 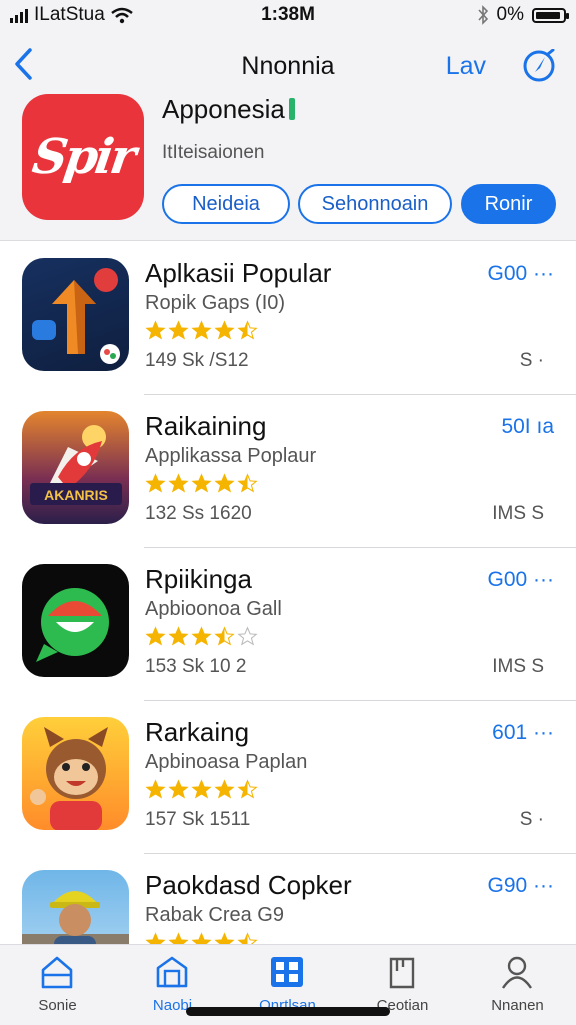 I want to click on app-title: Rpiikinga, so click(x=198, y=579).